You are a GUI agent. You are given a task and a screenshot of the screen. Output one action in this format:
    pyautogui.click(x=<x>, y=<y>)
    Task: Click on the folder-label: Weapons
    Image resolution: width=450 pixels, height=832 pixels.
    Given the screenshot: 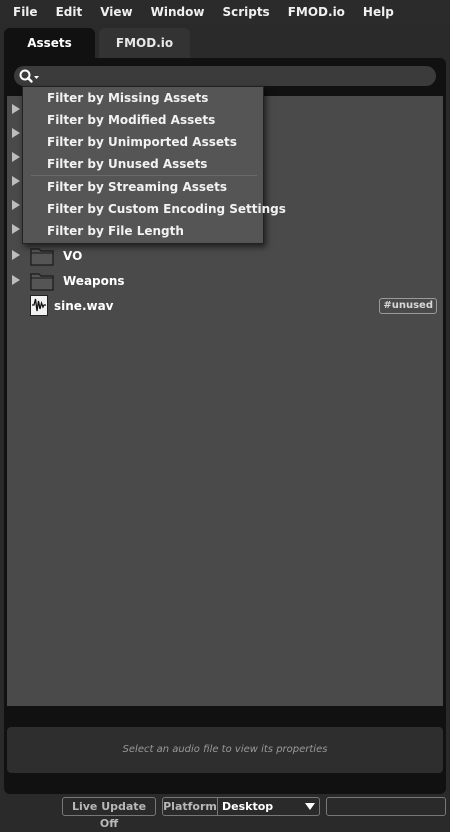 What is the action you would take?
    pyautogui.click(x=94, y=281)
    